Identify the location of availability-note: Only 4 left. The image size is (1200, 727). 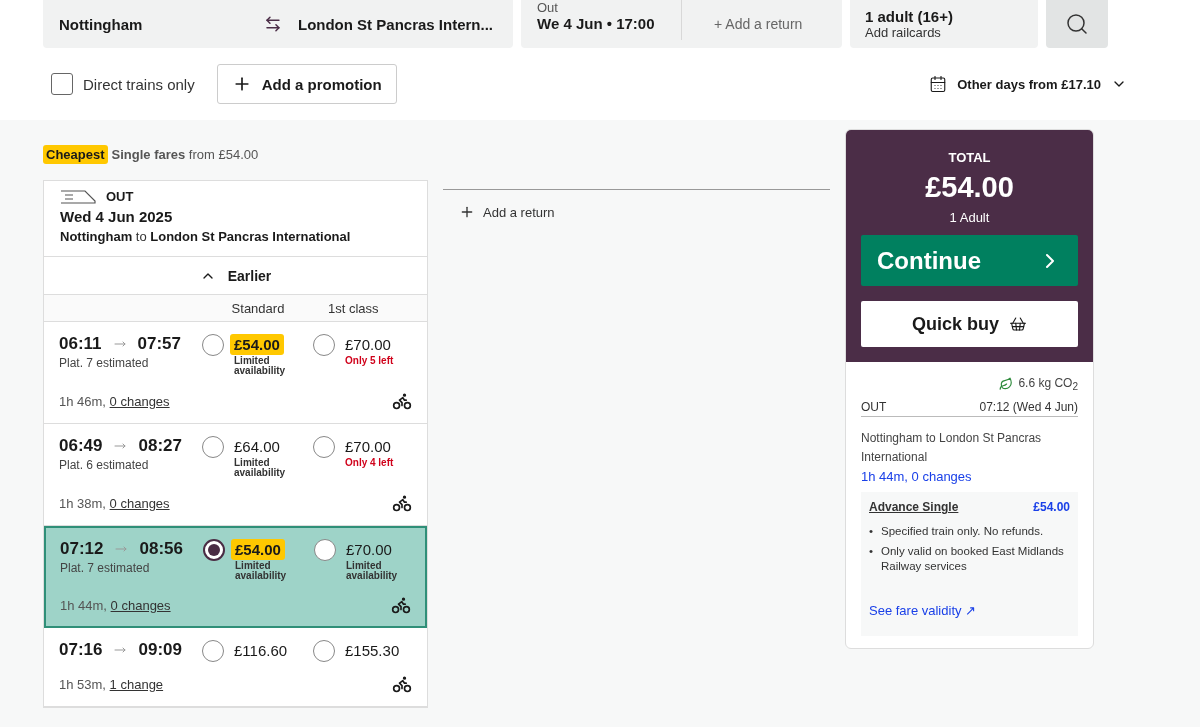
(369, 463).